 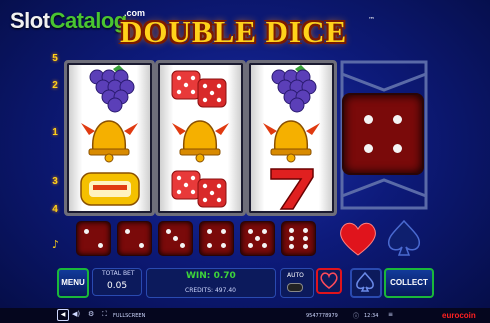 What do you see at coordinates (225, 290) in the screenshot?
I see `credits-value: 497.40` at bounding box center [225, 290].